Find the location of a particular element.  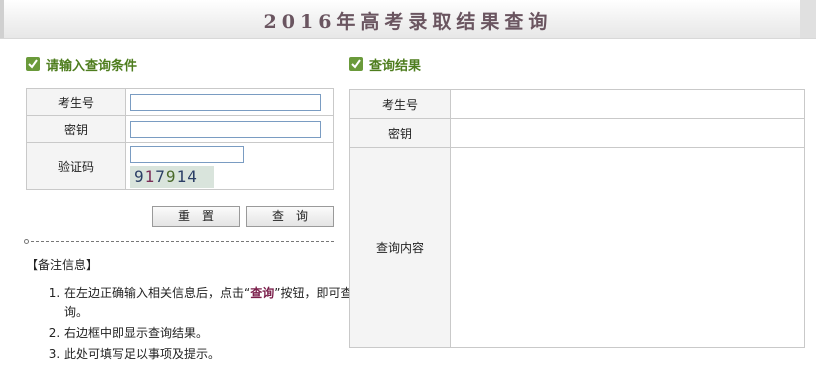

result-row: 密钥 is located at coordinates (577, 133).